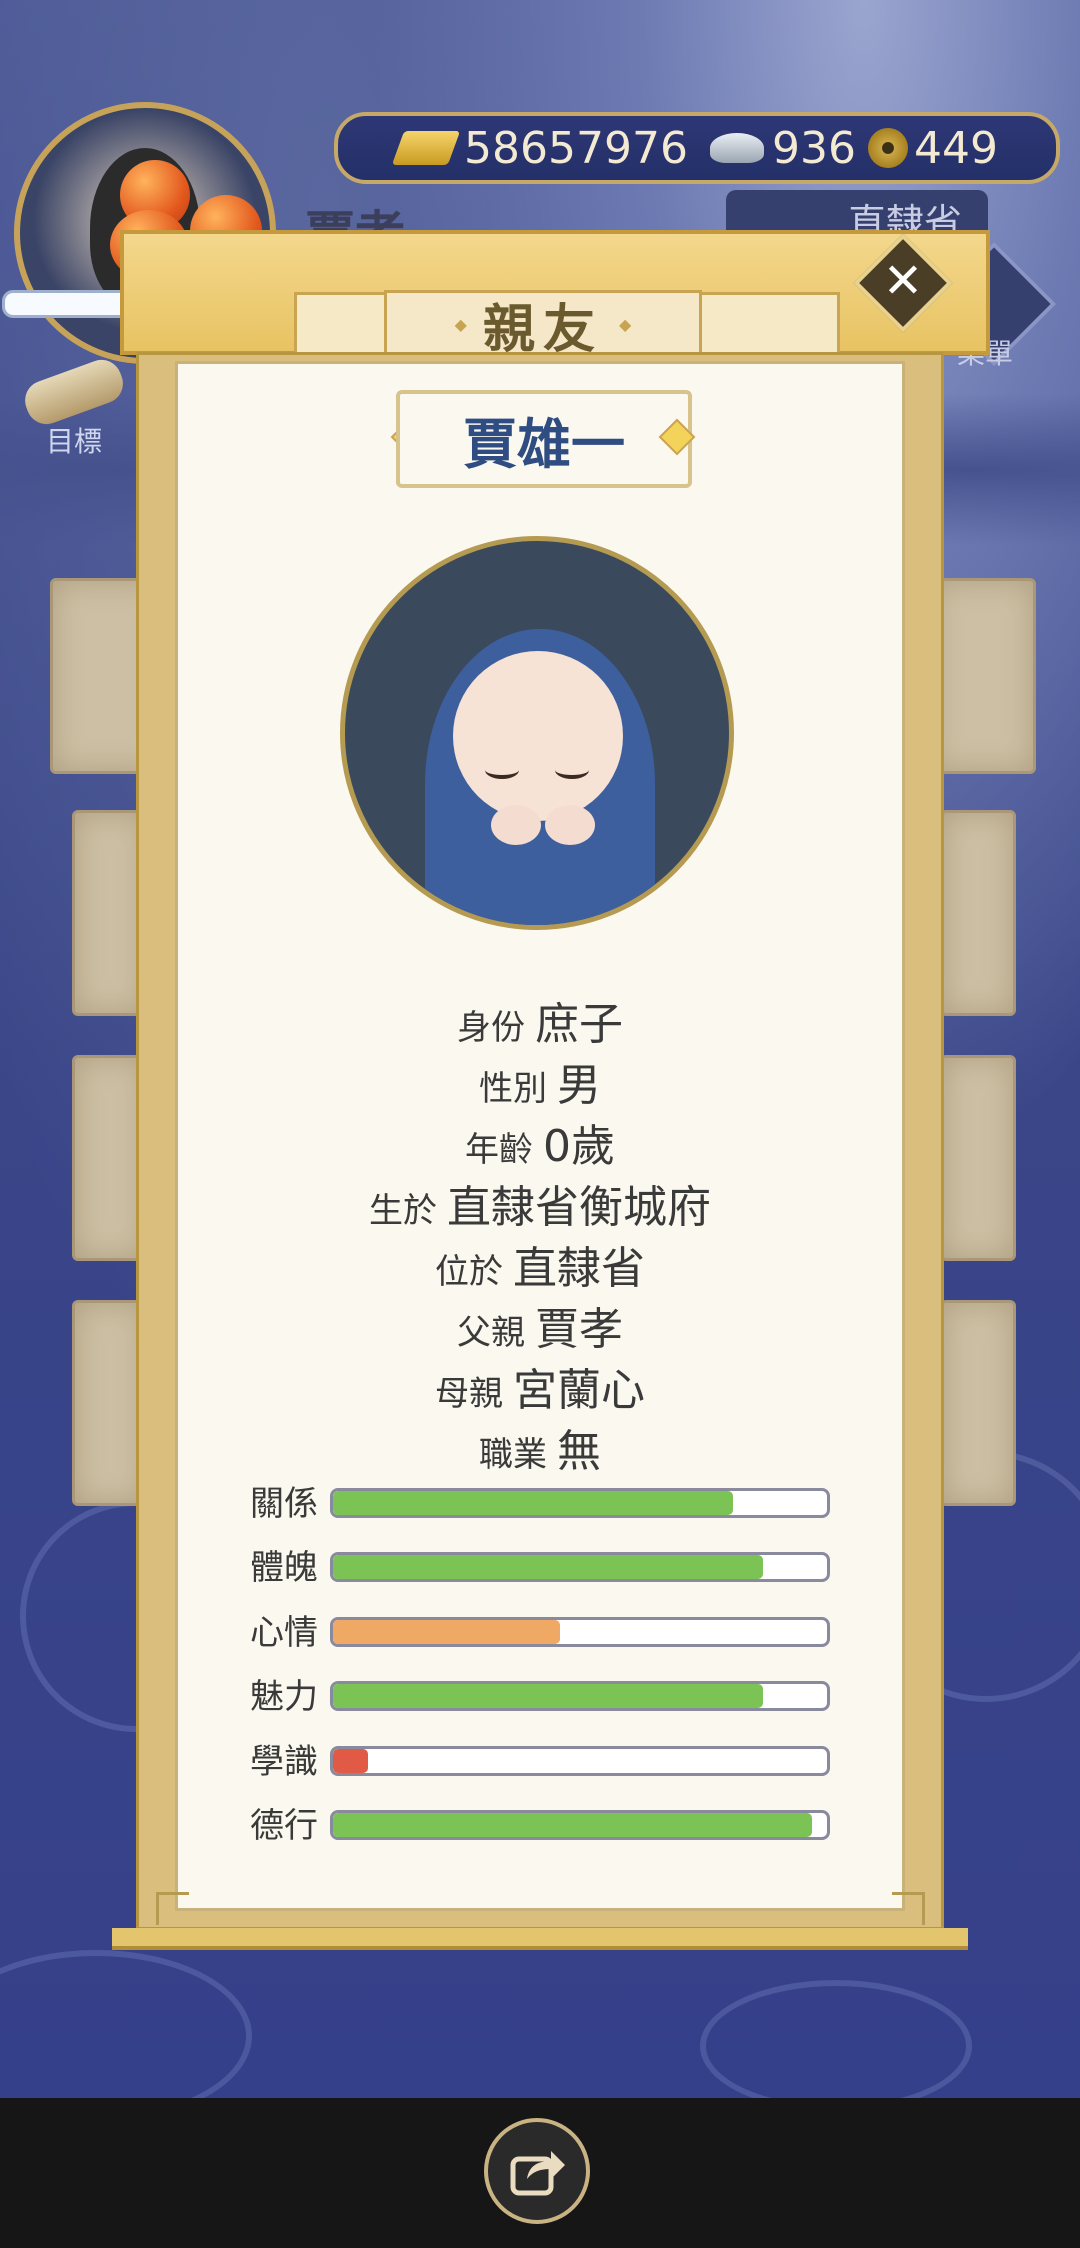  Describe the element at coordinates (73, 441) in the screenshot. I see `target-label: 目標` at that location.